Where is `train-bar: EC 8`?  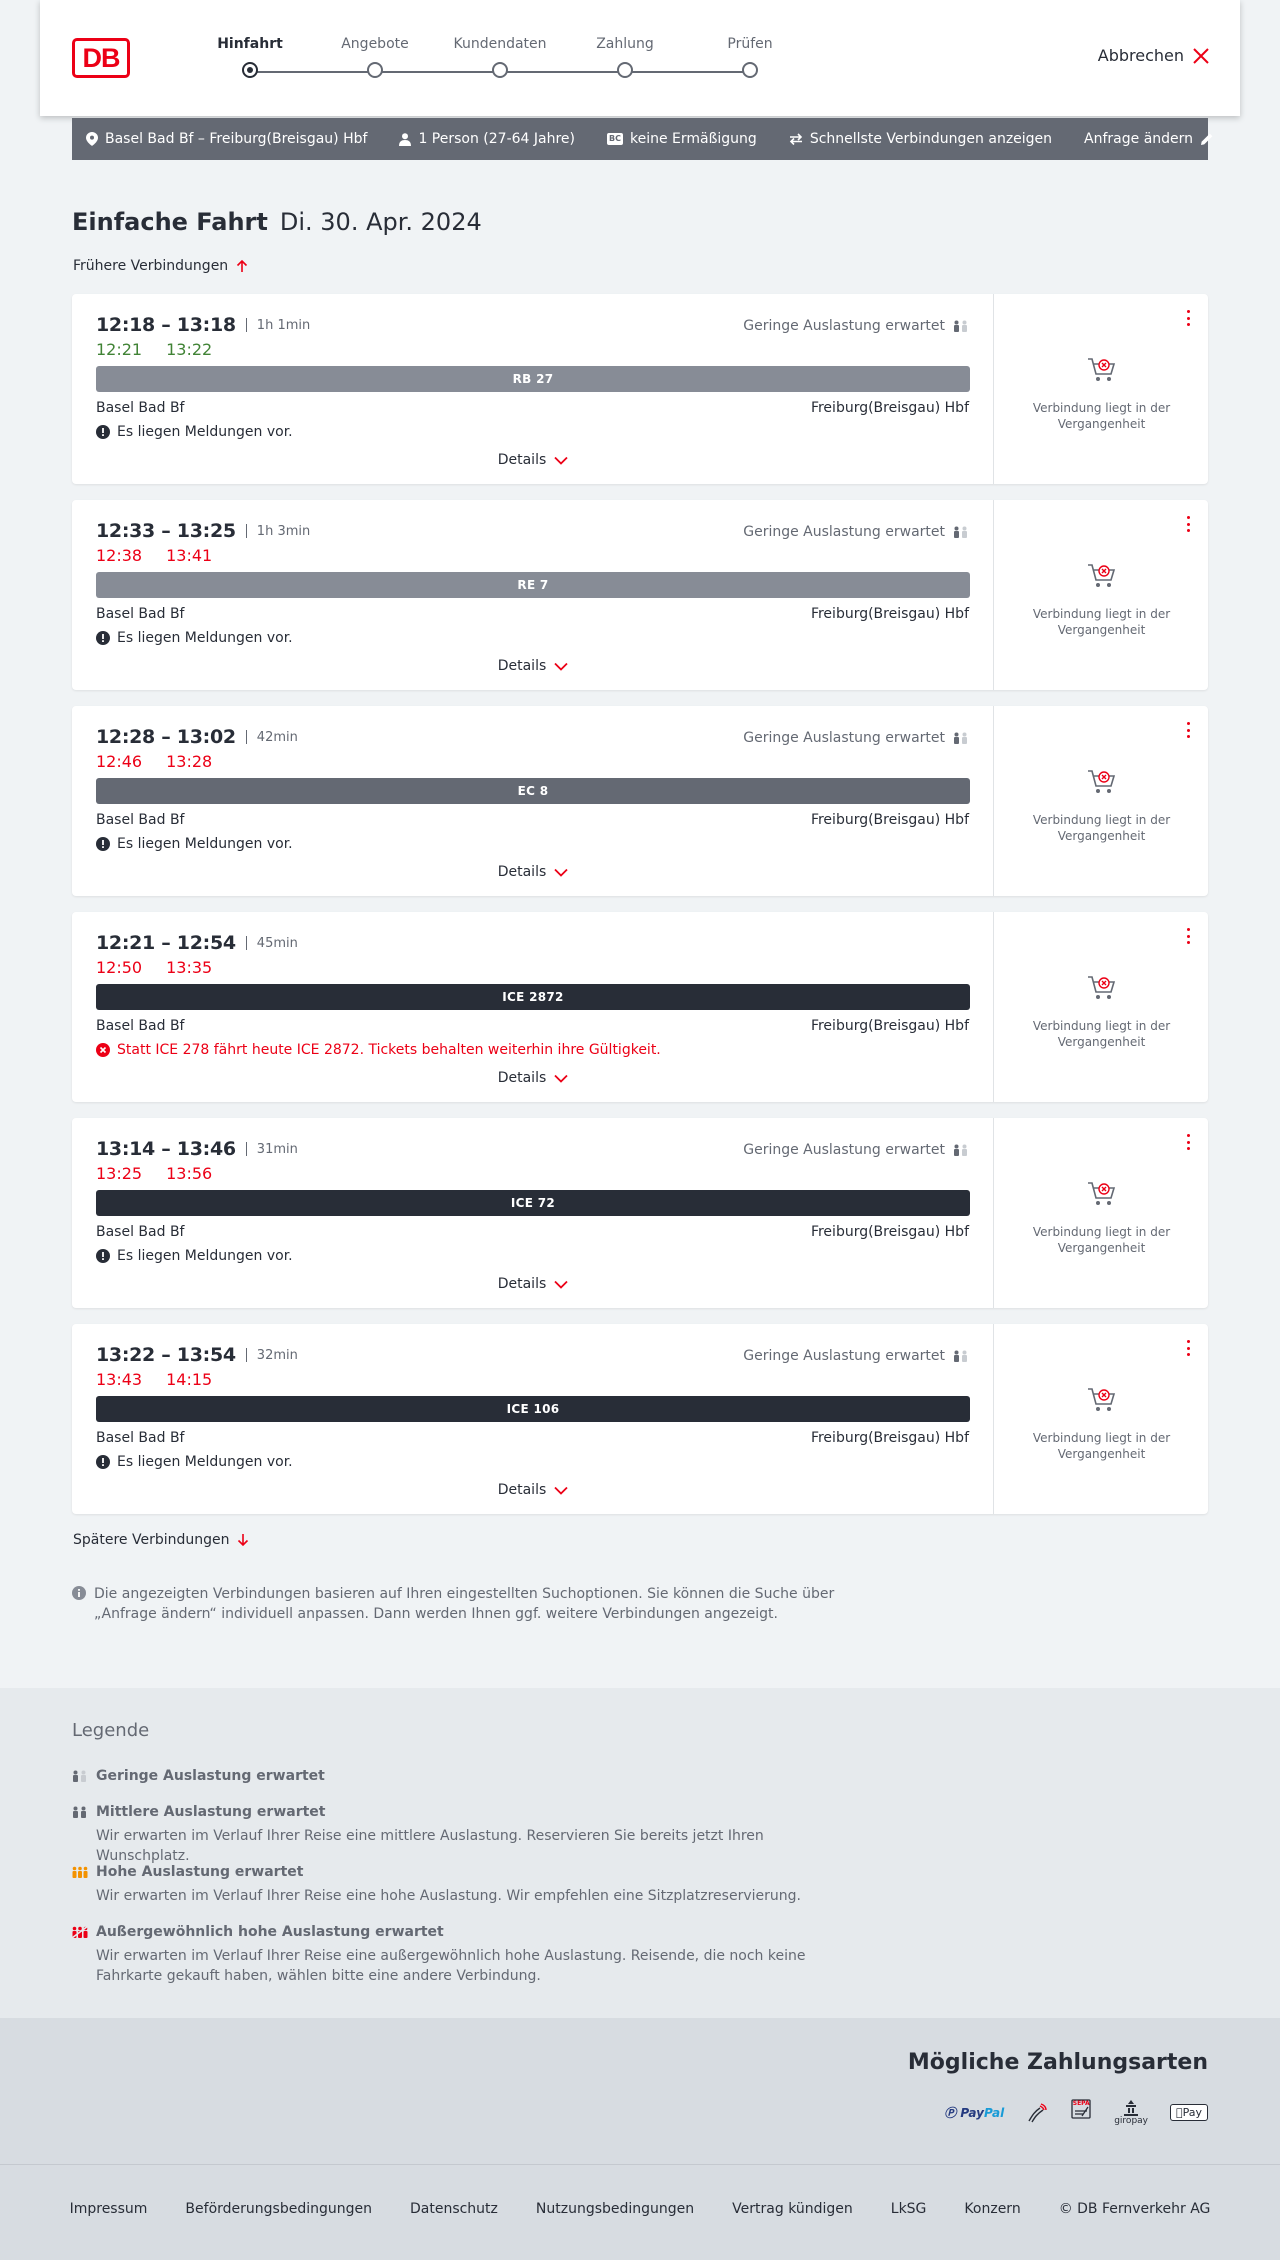 train-bar: EC 8 is located at coordinates (533, 791).